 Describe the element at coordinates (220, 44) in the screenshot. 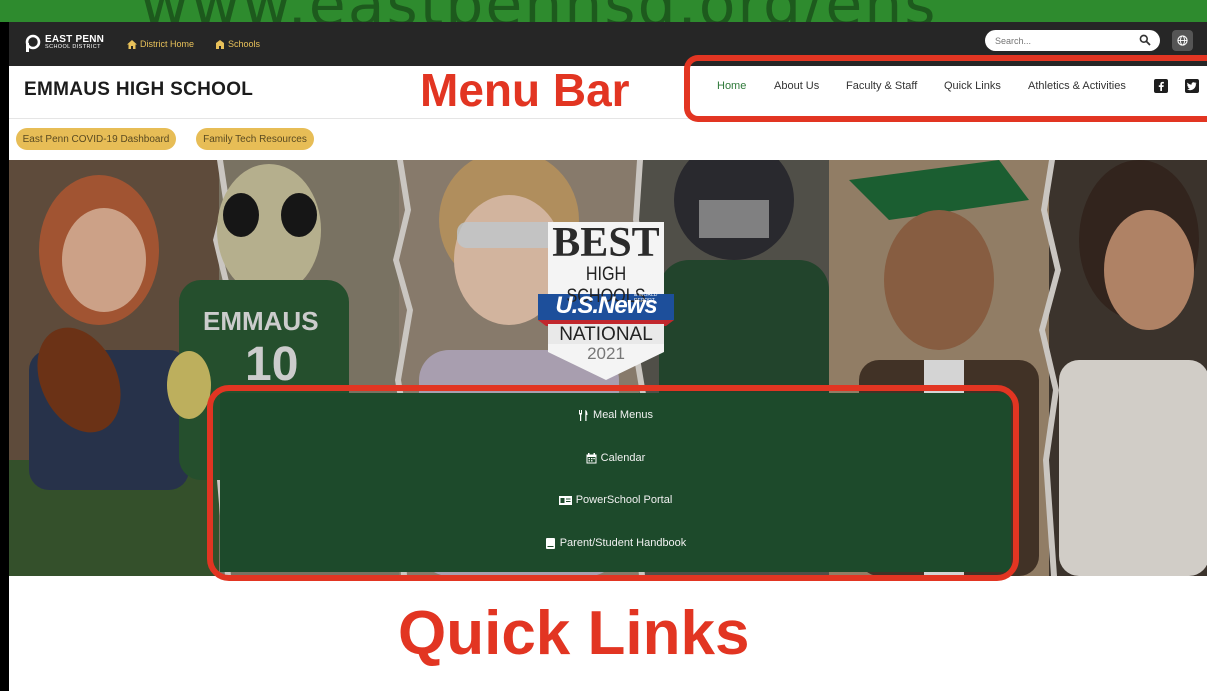

I see `school-icon` at that location.